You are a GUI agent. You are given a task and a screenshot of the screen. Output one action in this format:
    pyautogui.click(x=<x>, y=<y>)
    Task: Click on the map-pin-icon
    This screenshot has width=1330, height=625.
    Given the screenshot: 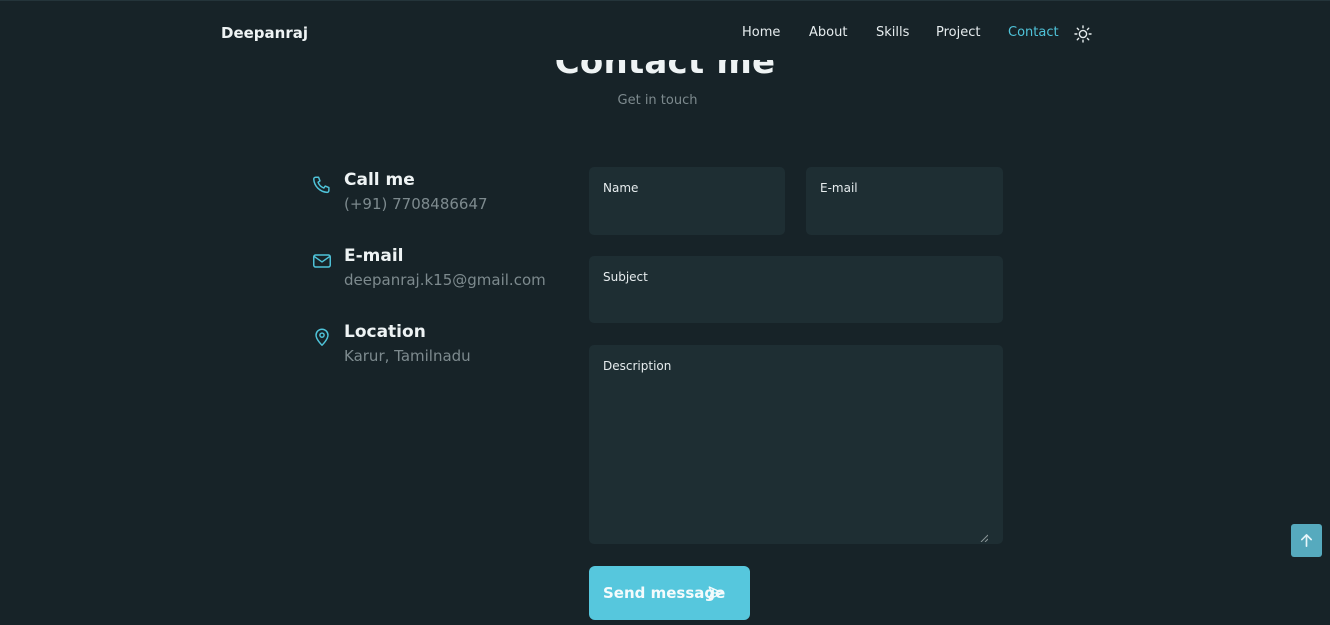 What is the action you would take?
    pyautogui.click(x=322, y=337)
    